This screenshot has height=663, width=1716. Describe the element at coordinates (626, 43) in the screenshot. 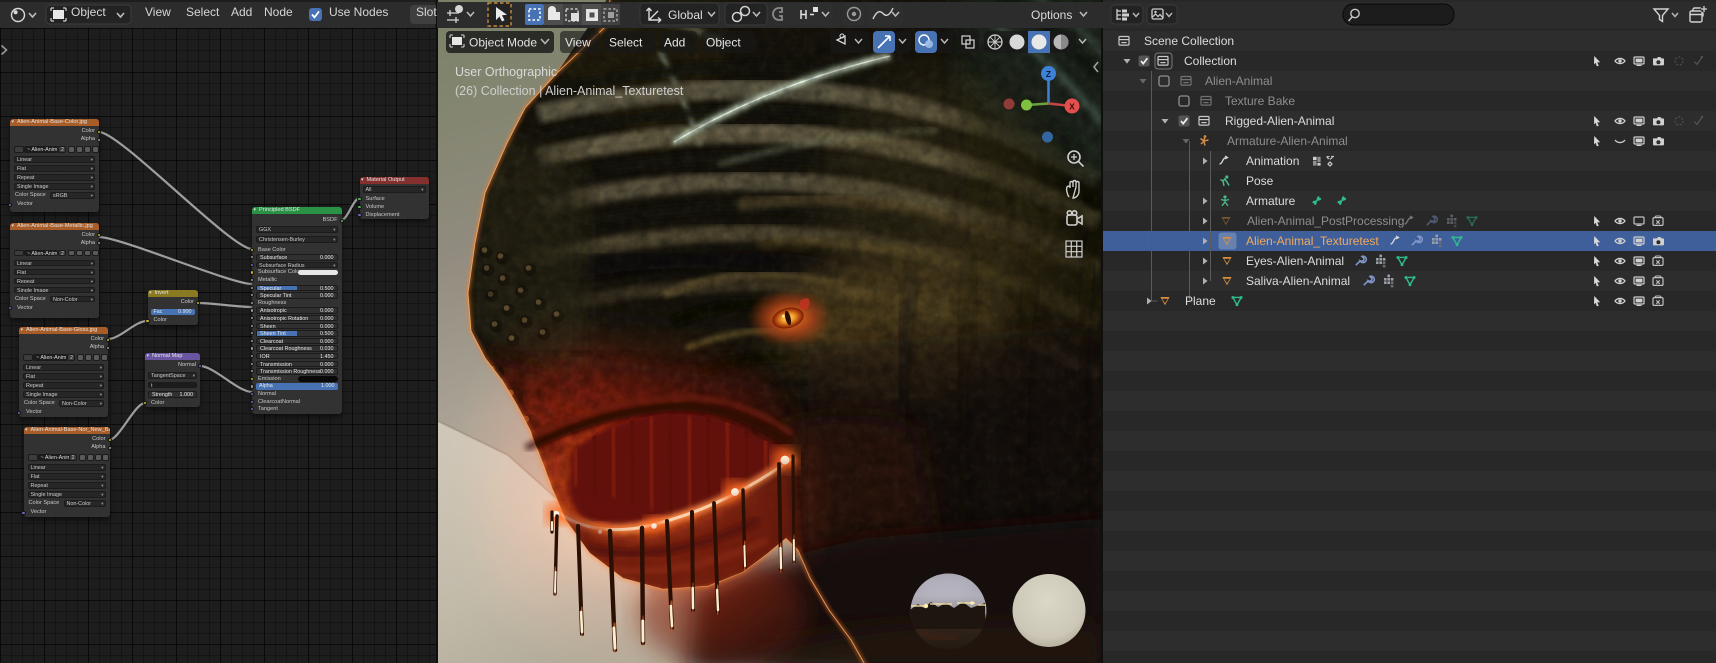

I see `svg-text: Select` at that location.